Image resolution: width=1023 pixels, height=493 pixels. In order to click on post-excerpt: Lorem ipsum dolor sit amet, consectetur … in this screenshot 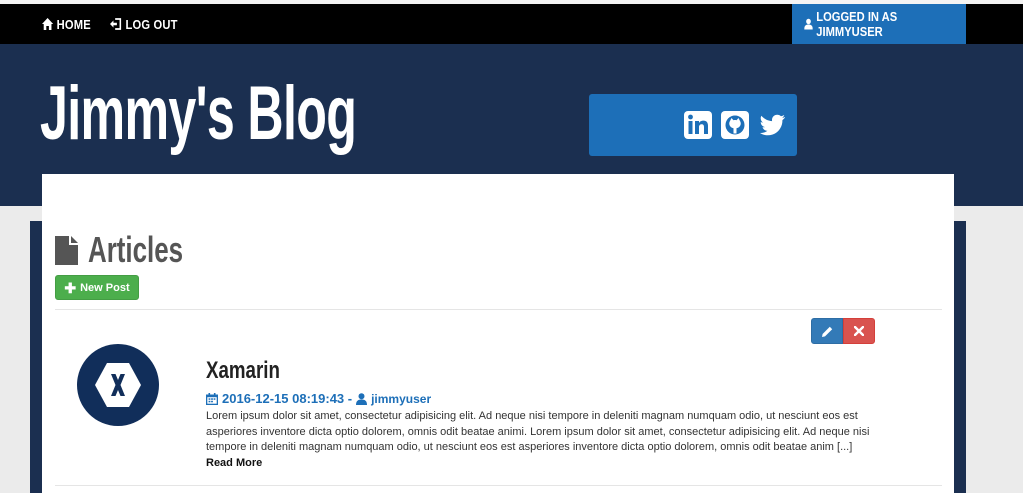, I will do `click(538, 440)`.